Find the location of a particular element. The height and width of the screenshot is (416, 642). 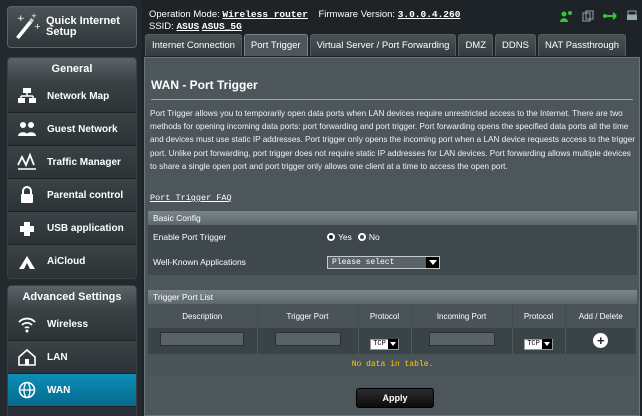

tab-port-trigger: Port Trigger is located at coordinates (275, 45).